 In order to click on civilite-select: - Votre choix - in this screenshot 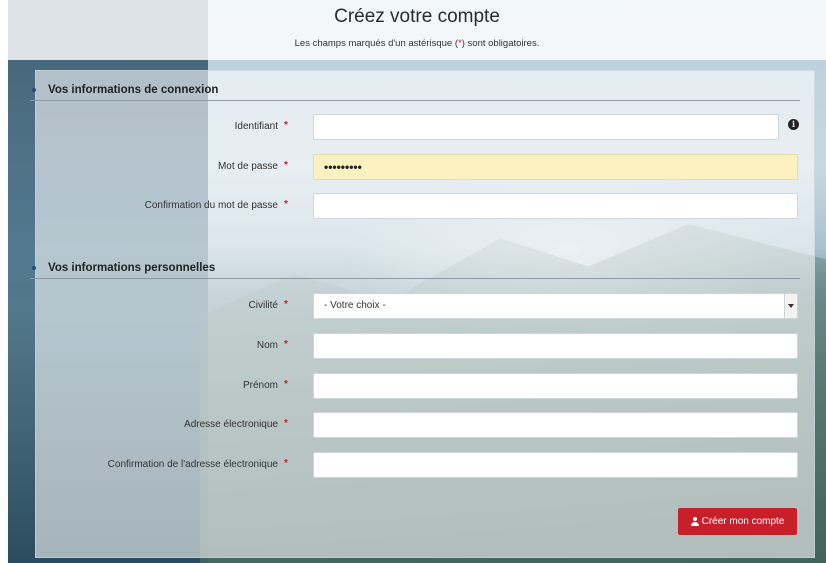, I will do `click(555, 306)`.